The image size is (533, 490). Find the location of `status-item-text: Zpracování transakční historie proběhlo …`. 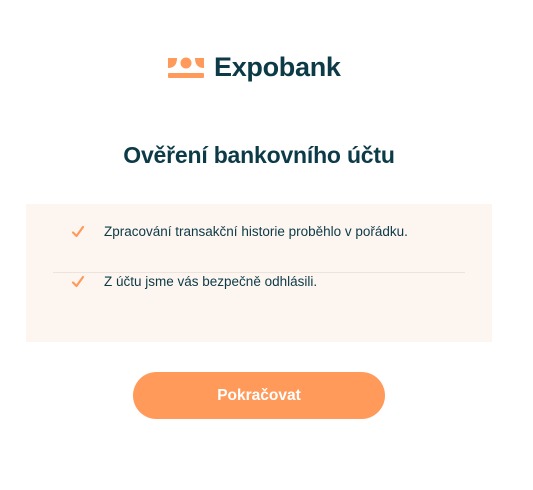

status-item-text: Zpracování transakční historie proběhlo … is located at coordinates (256, 231).